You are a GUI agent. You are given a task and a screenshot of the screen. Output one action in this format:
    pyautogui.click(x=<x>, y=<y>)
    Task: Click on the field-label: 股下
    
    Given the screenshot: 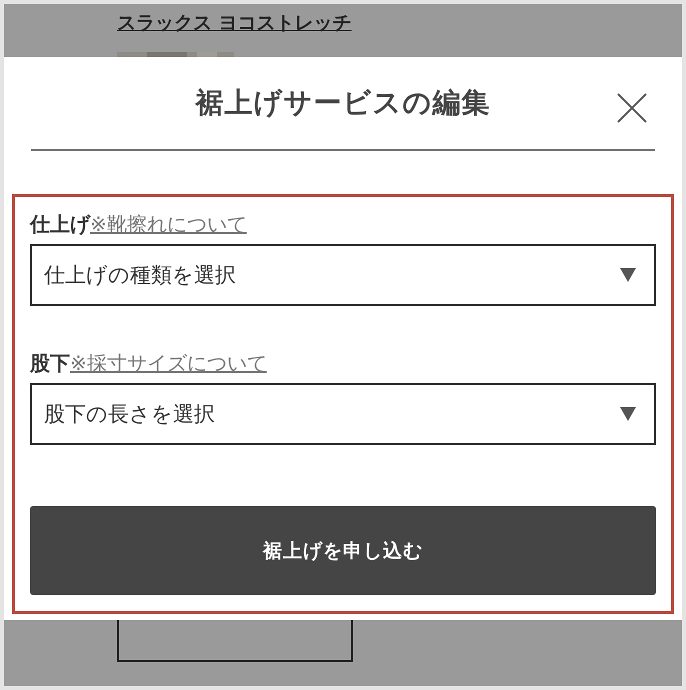 What is the action you would take?
    pyautogui.click(x=50, y=363)
    